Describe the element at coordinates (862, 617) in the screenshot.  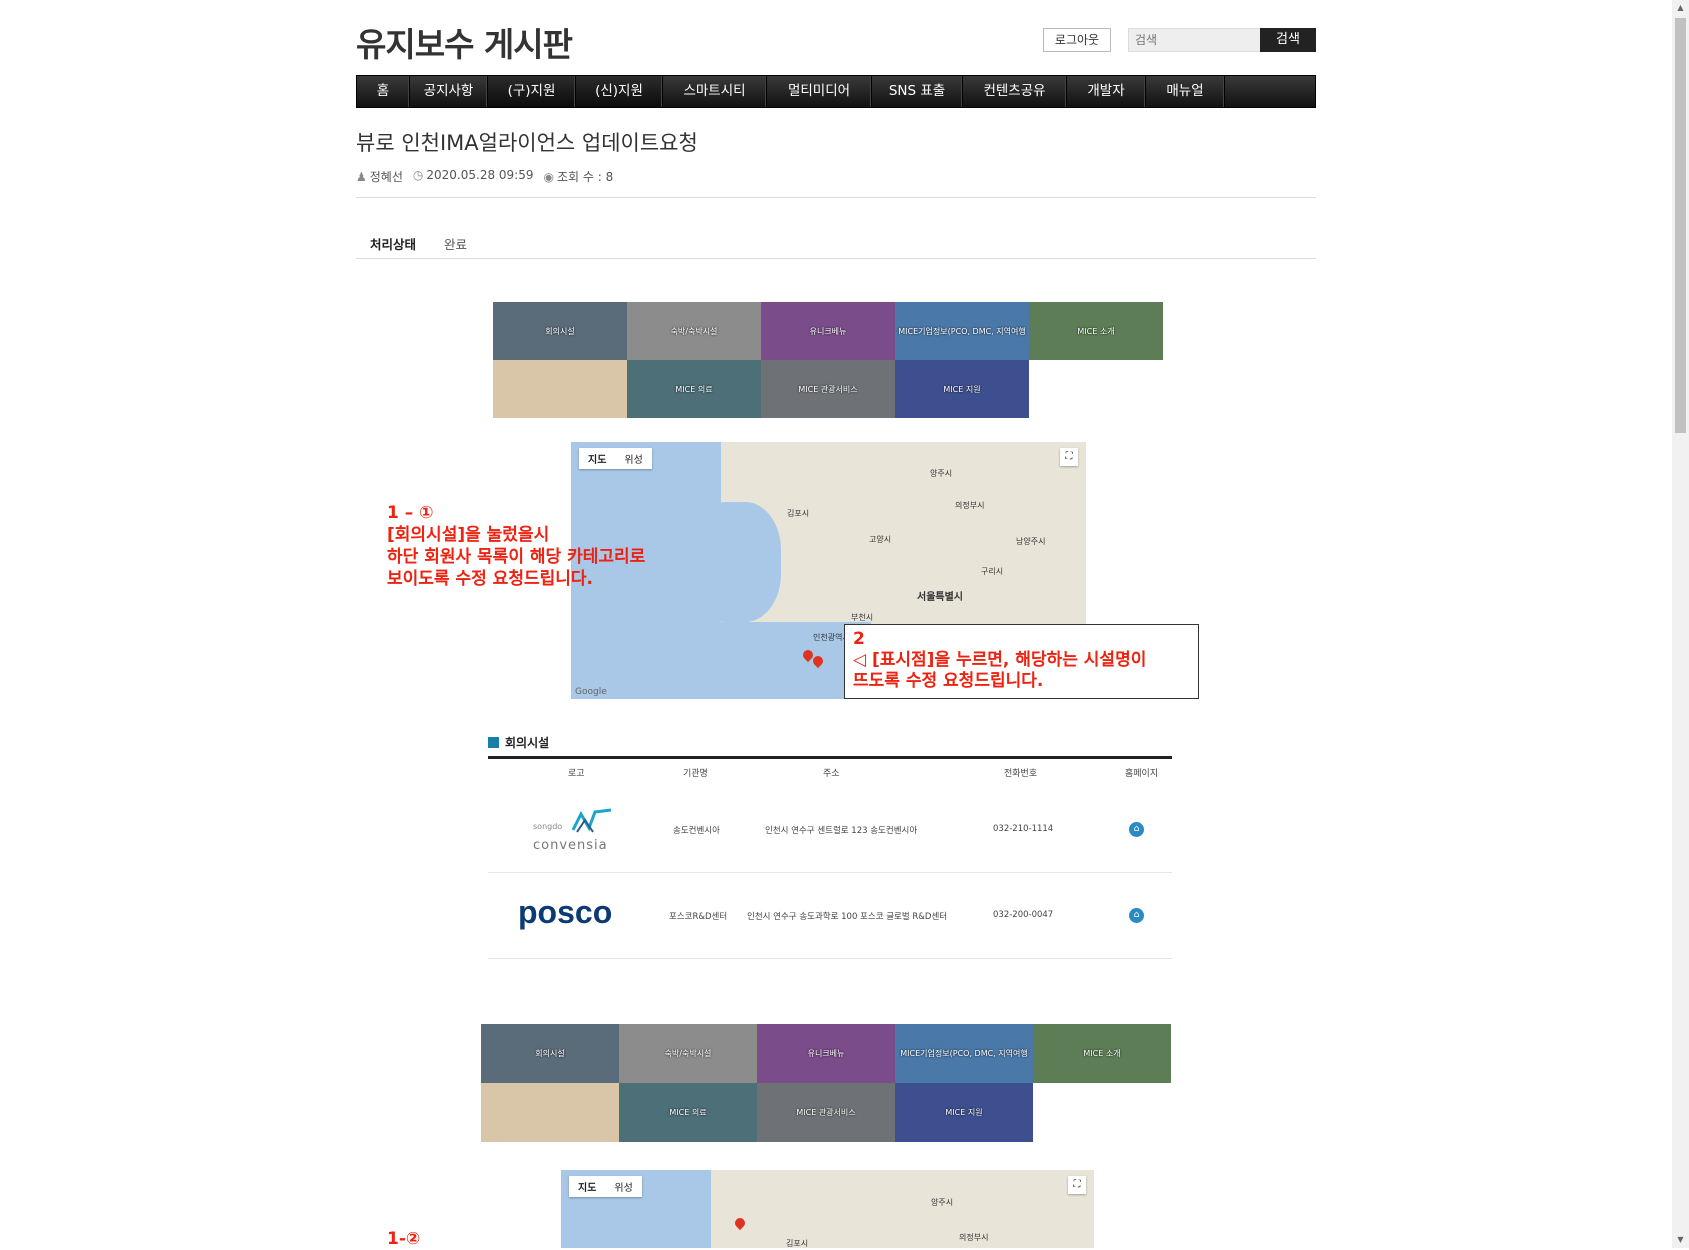
I see `map-place: 부천시` at that location.